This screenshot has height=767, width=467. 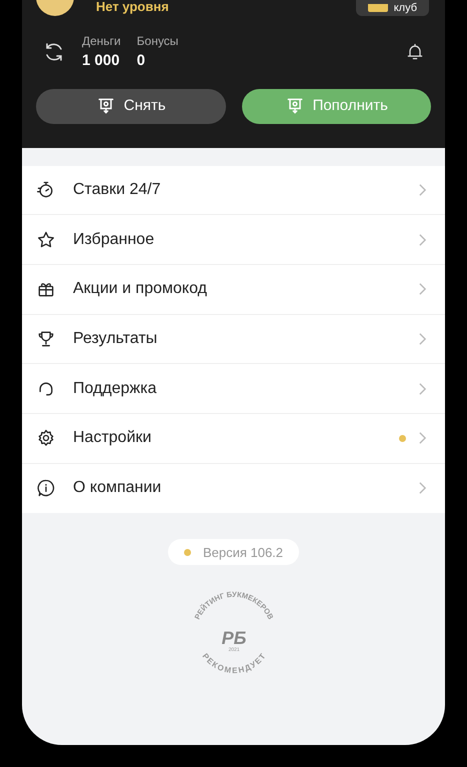 What do you see at coordinates (233, 339) in the screenshot?
I see `menu-item: Результаты` at bounding box center [233, 339].